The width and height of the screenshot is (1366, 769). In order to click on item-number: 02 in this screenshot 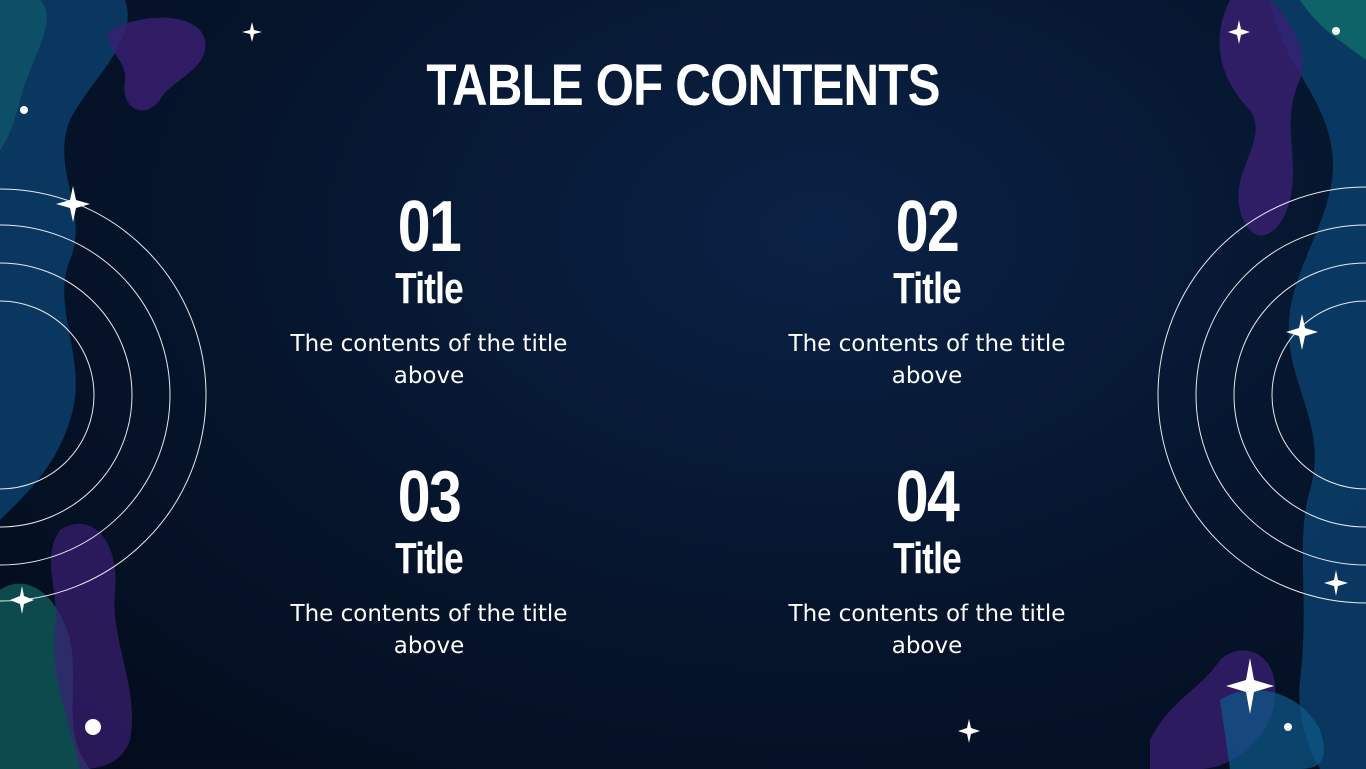, I will do `click(927, 227)`.